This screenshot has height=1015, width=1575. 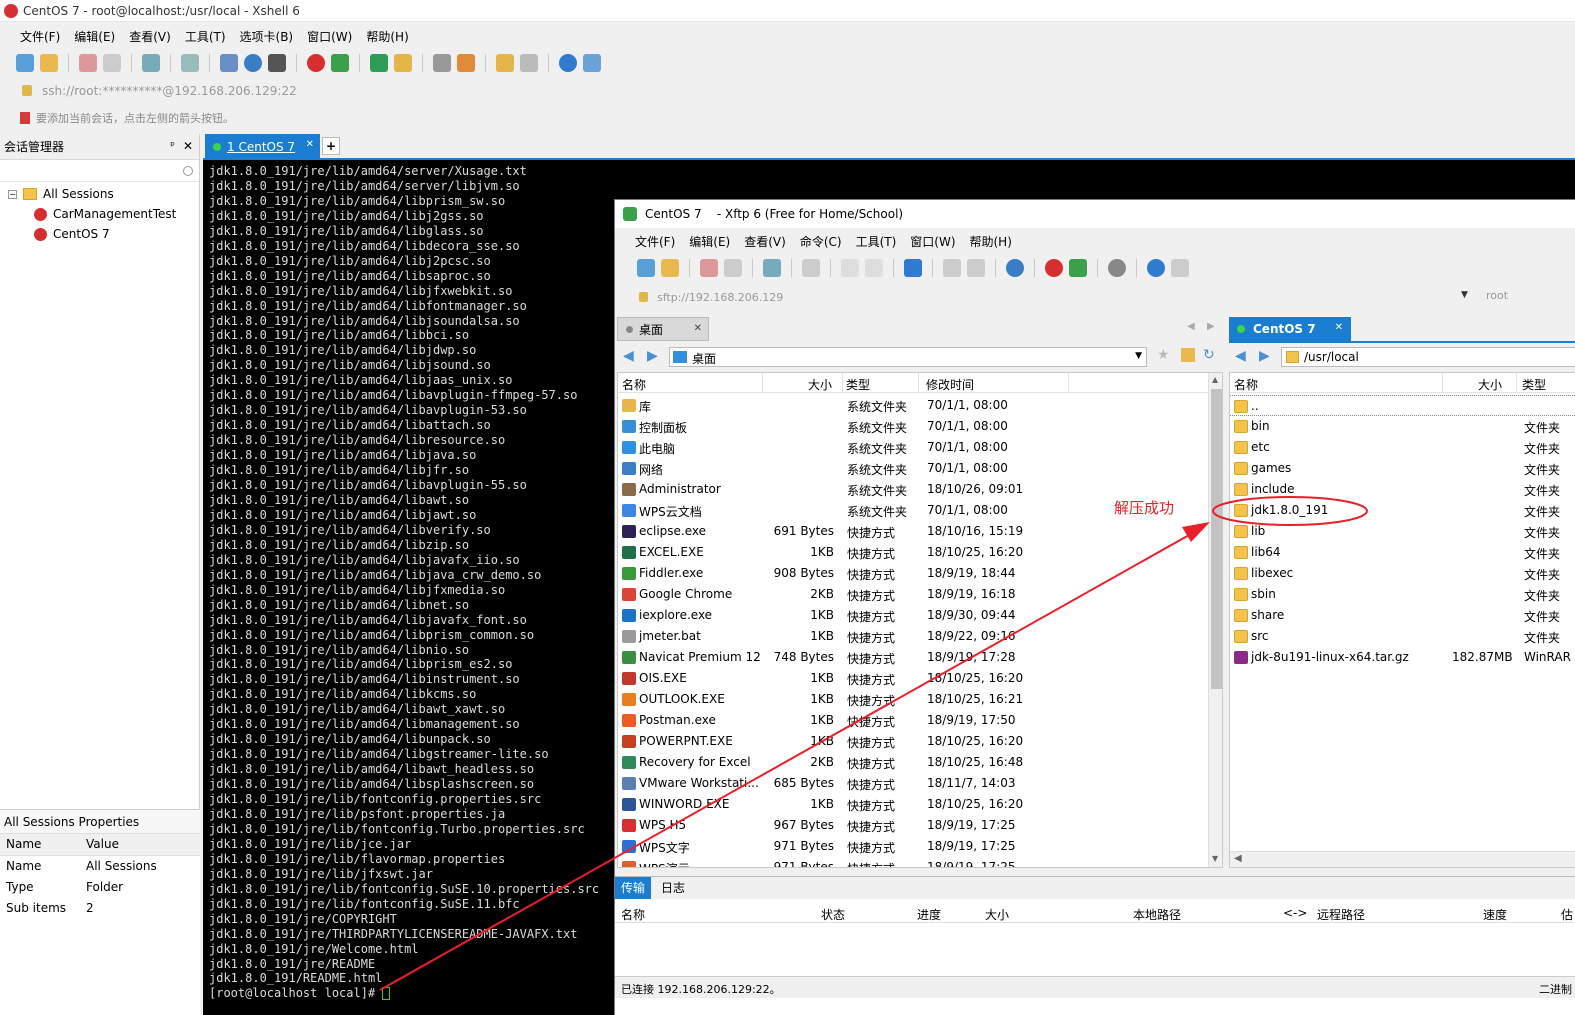 What do you see at coordinates (277, 63) in the screenshot?
I see `font-icon` at bounding box center [277, 63].